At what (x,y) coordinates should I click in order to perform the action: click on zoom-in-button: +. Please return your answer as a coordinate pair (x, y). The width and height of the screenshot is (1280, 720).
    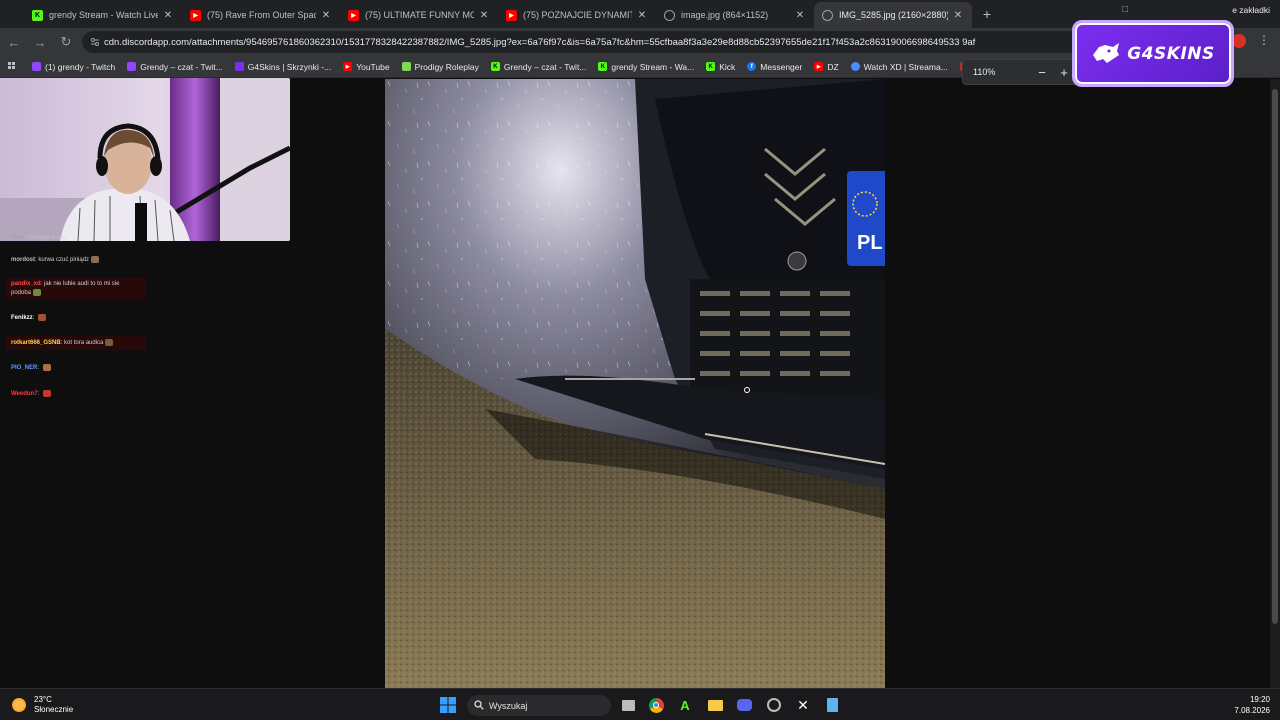
    Looking at the image, I should click on (1064, 72).